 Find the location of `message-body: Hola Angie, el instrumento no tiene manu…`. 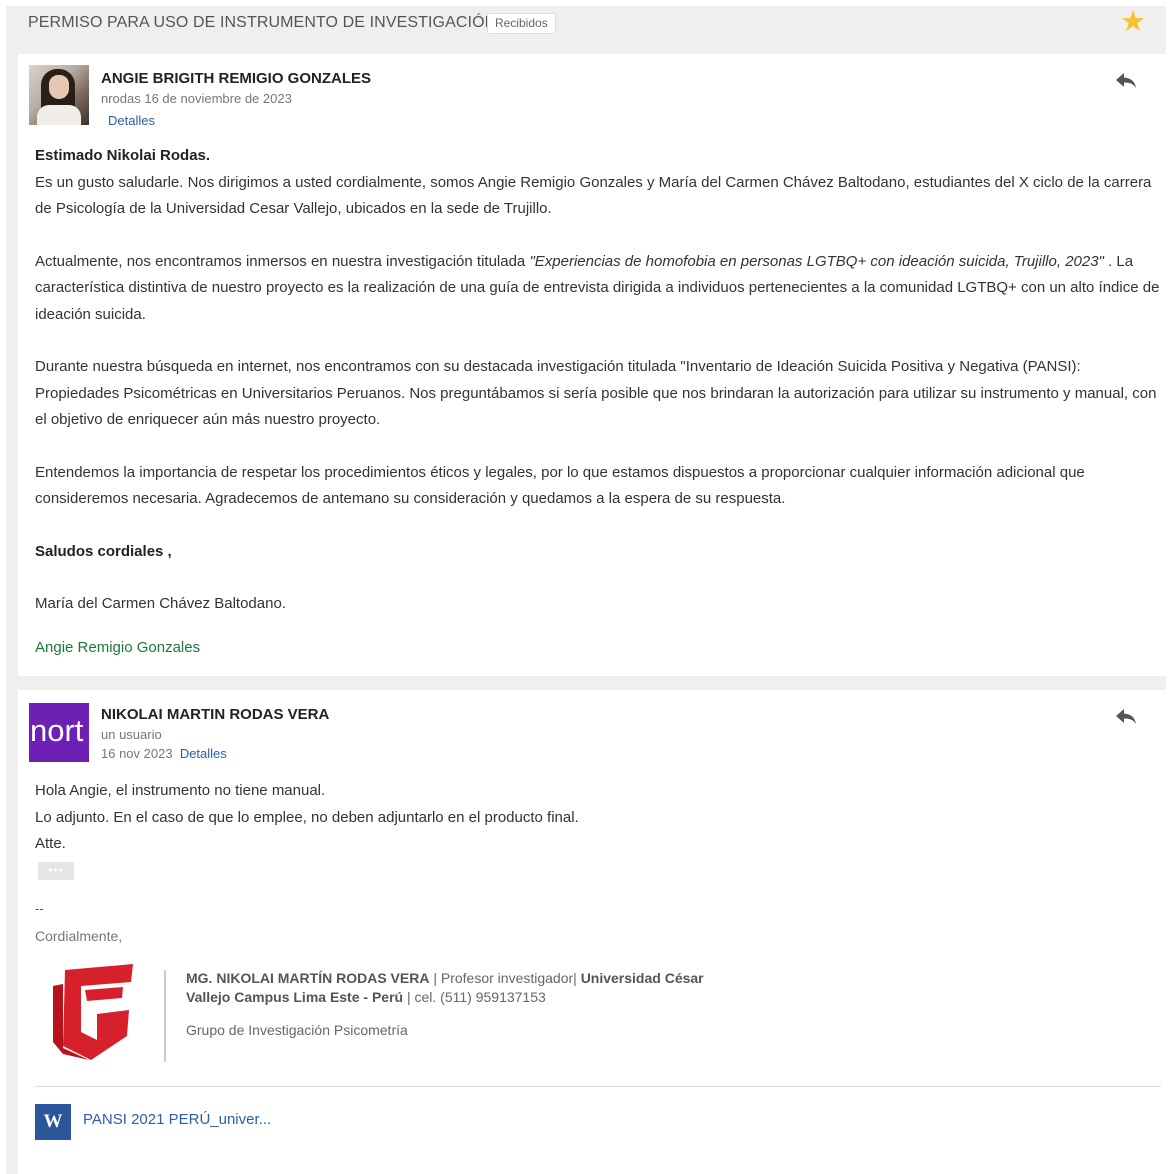

message-body: Hola Angie, el instrumento no tiene manu… is located at coordinates (598, 818).